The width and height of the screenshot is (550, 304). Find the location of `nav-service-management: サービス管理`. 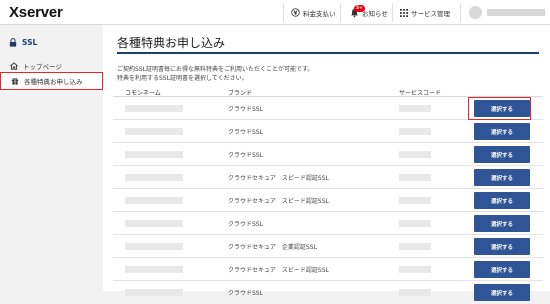

nav-service-management: サービス管理 is located at coordinates (425, 12).